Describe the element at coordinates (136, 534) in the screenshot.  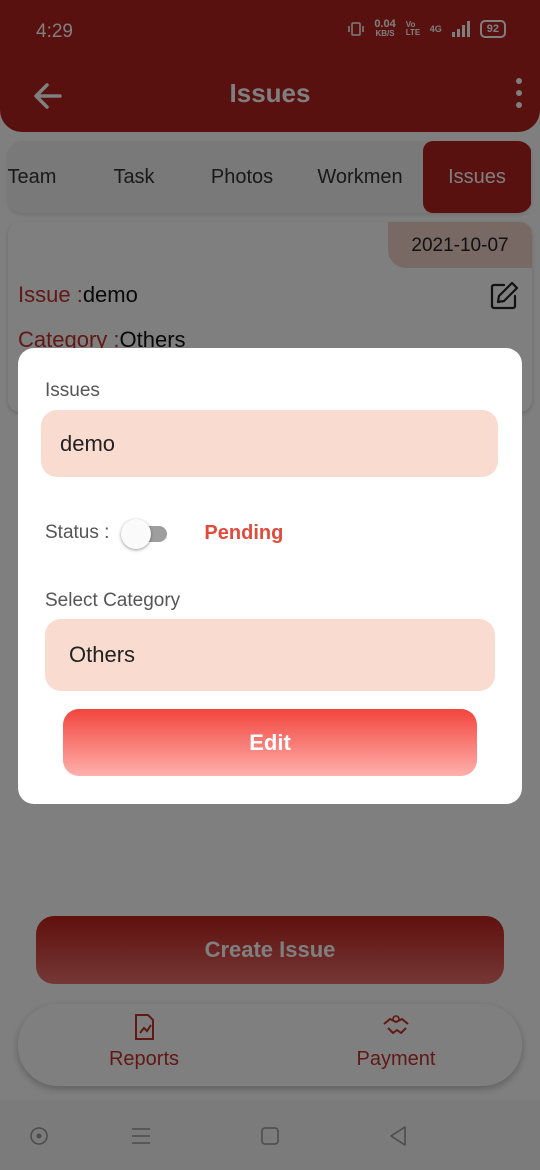
I see `status-toggle-knob` at that location.